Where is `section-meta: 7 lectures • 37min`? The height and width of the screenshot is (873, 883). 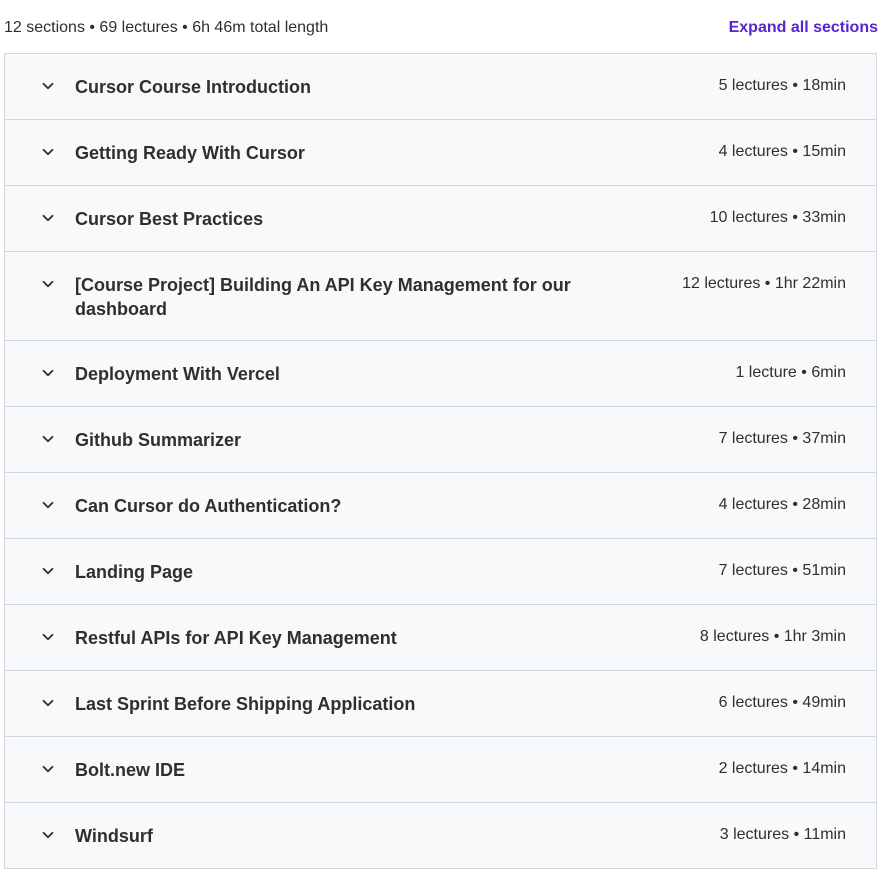
section-meta: 7 lectures • 37min is located at coordinates (782, 438).